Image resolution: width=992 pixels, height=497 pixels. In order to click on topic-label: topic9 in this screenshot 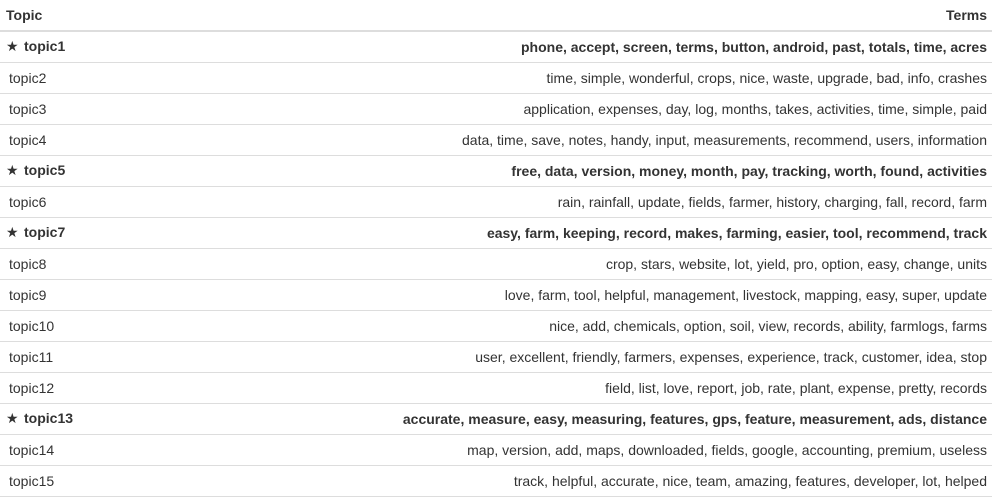, I will do `click(28, 294)`.